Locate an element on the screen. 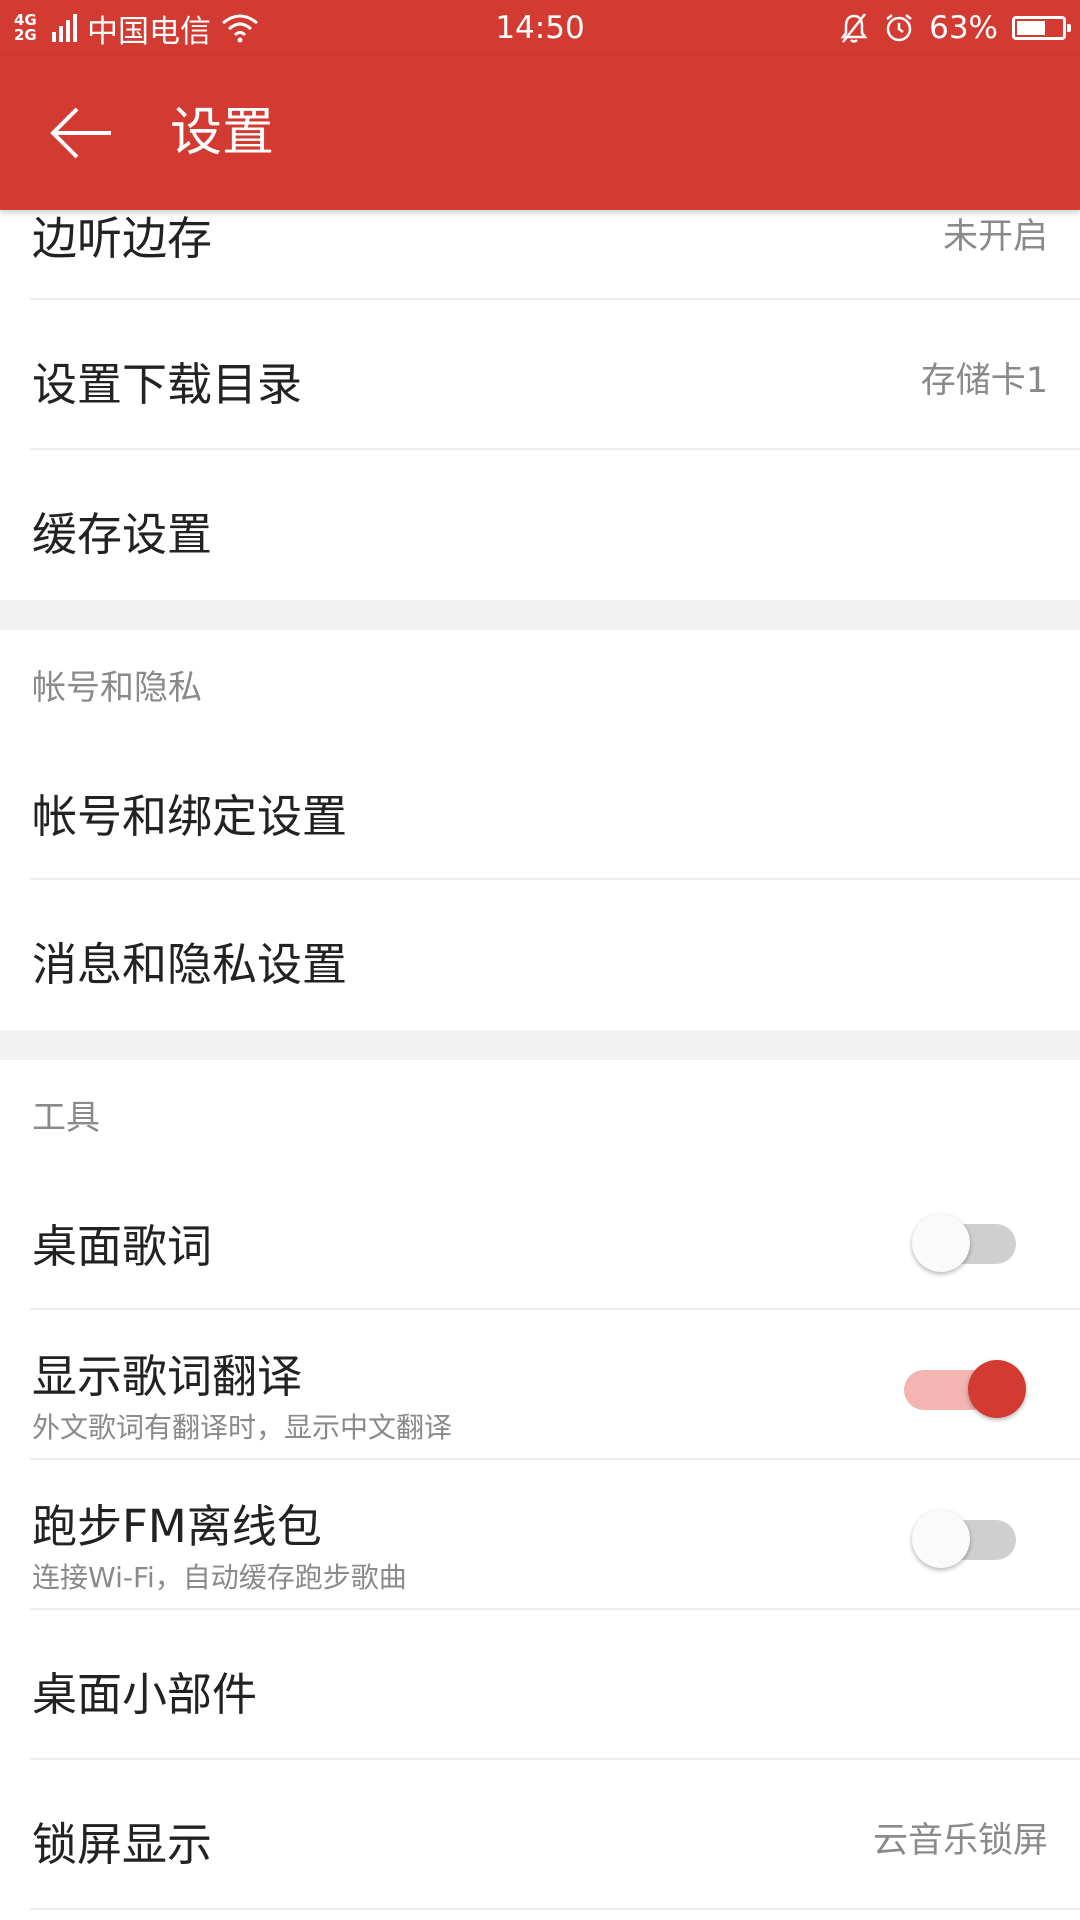 This screenshot has width=1080, height=1920. app-bar: 设置 is located at coordinates (540, 133).